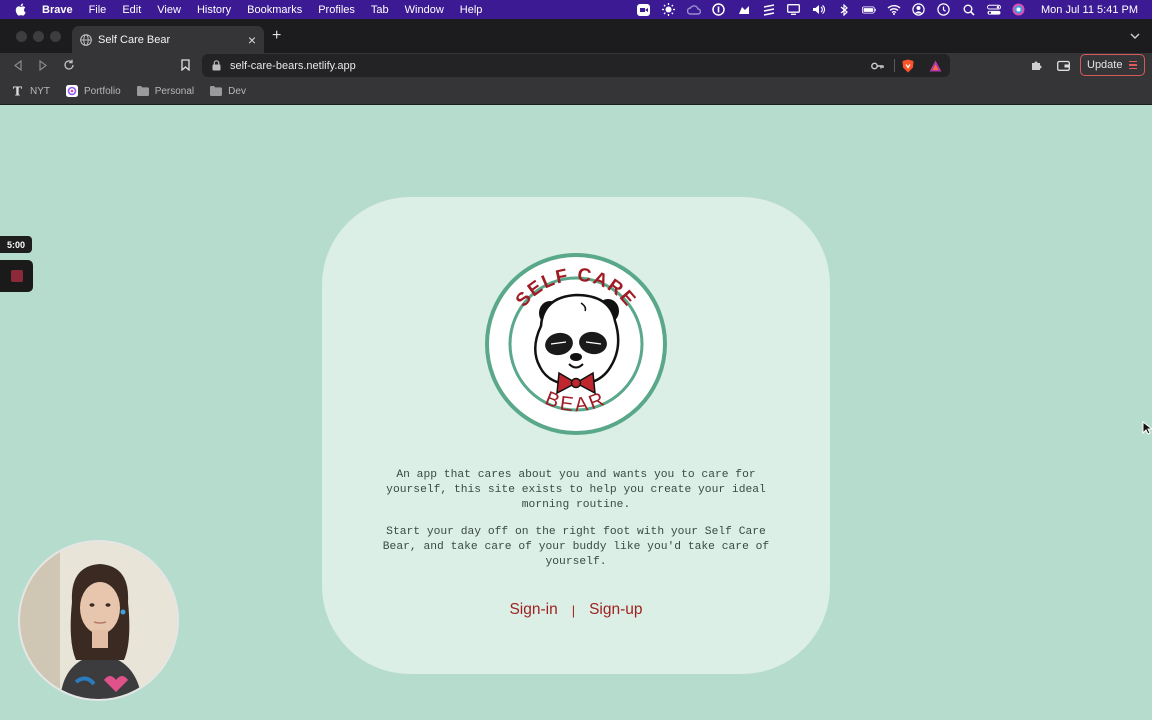 The image size is (1152, 720). I want to click on bookmark-folder-personal: Personal, so click(165, 91).